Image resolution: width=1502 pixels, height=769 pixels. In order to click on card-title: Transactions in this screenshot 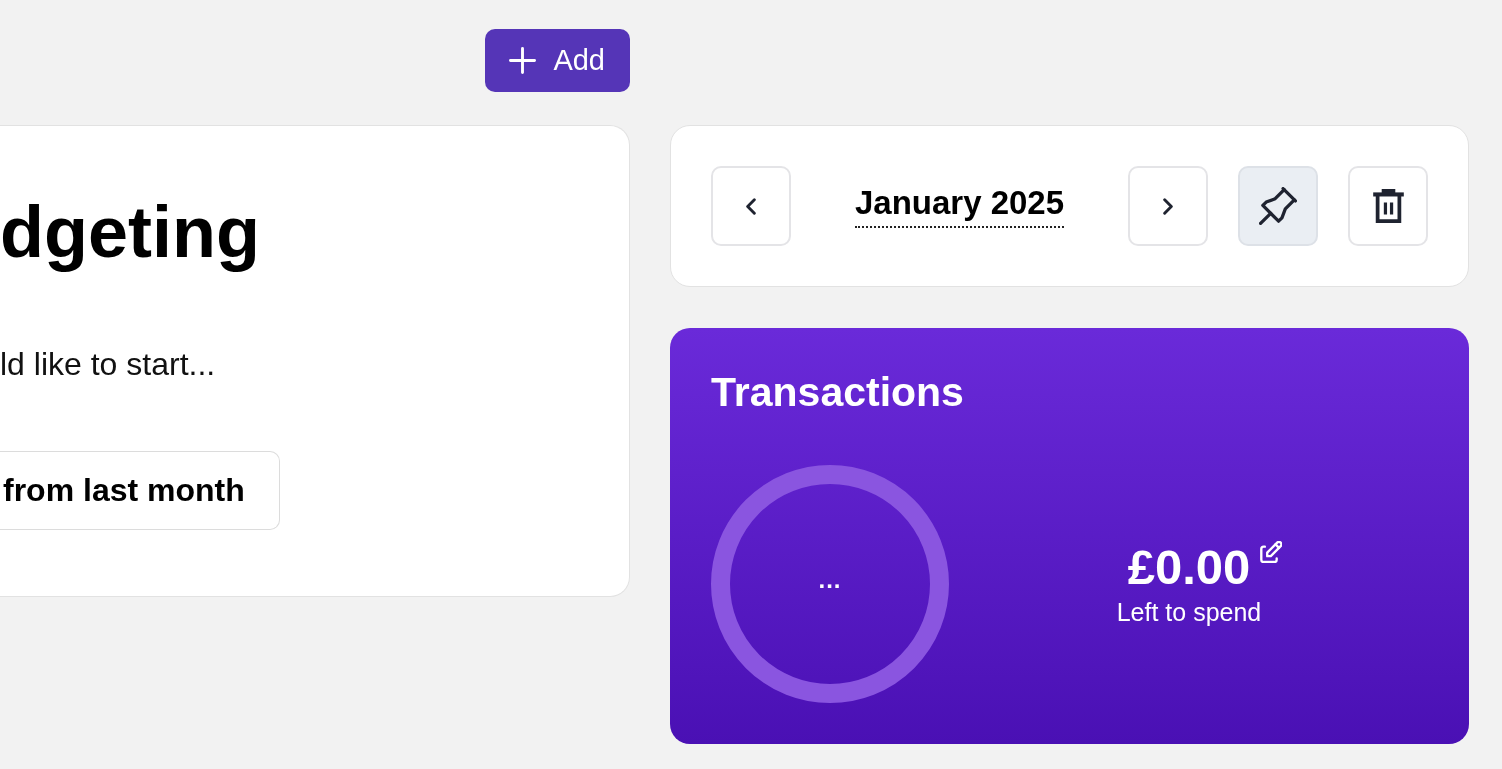, I will do `click(838, 392)`.